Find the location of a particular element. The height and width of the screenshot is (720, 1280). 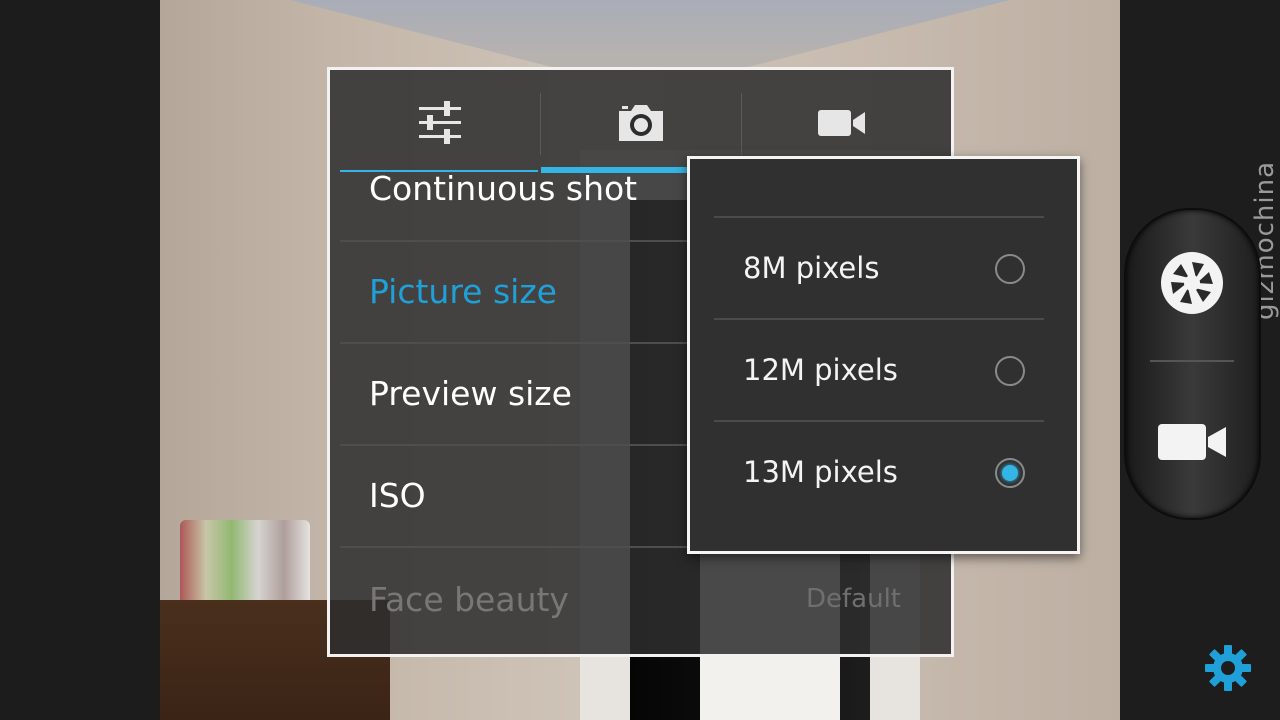

setting-label: Continuous shot is located at coordinates (503, 188).